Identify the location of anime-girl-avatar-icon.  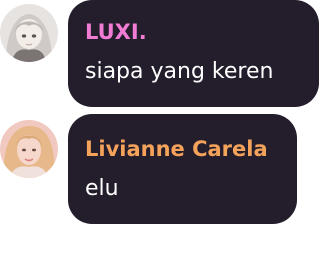
(29, 33).